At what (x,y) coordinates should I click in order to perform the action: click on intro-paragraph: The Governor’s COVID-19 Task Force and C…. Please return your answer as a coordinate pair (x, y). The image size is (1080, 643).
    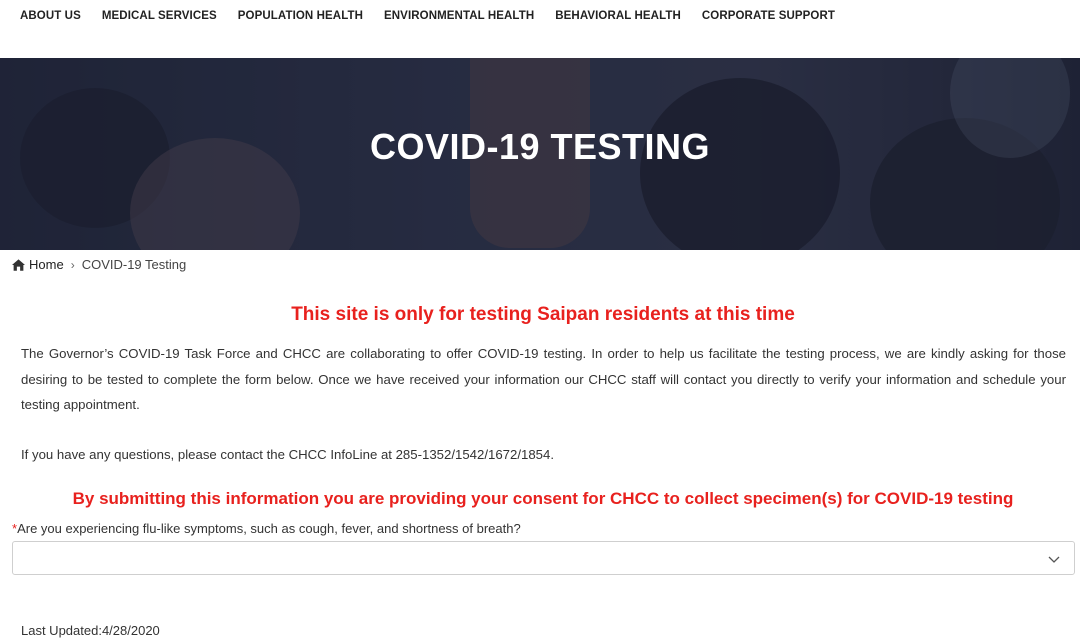
    Looking at the image, I should click on (543, 379).